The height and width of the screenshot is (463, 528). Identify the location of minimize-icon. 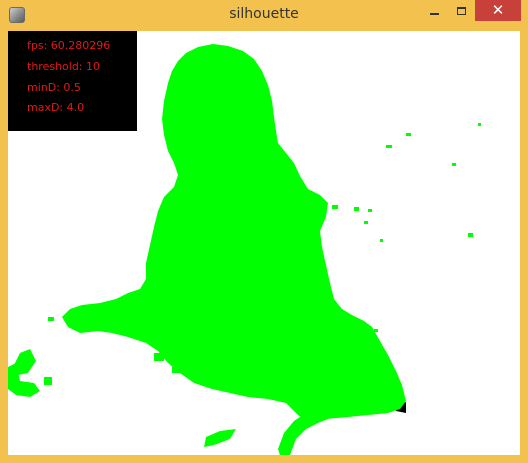
(434, 13).